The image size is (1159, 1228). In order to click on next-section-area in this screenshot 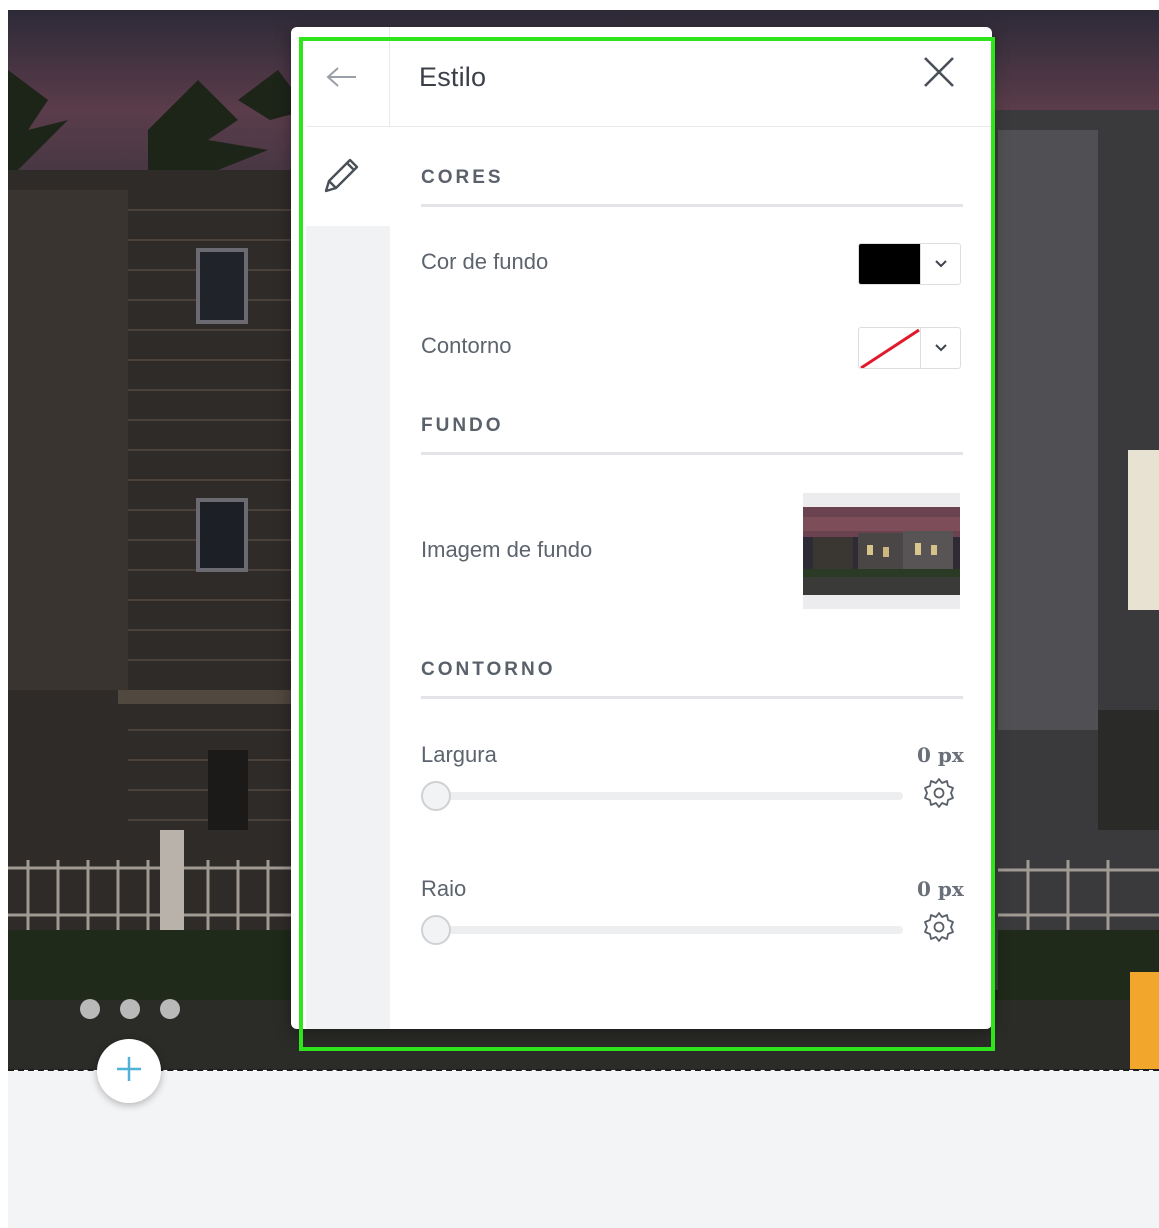, I will do `click(583, 1149)`.